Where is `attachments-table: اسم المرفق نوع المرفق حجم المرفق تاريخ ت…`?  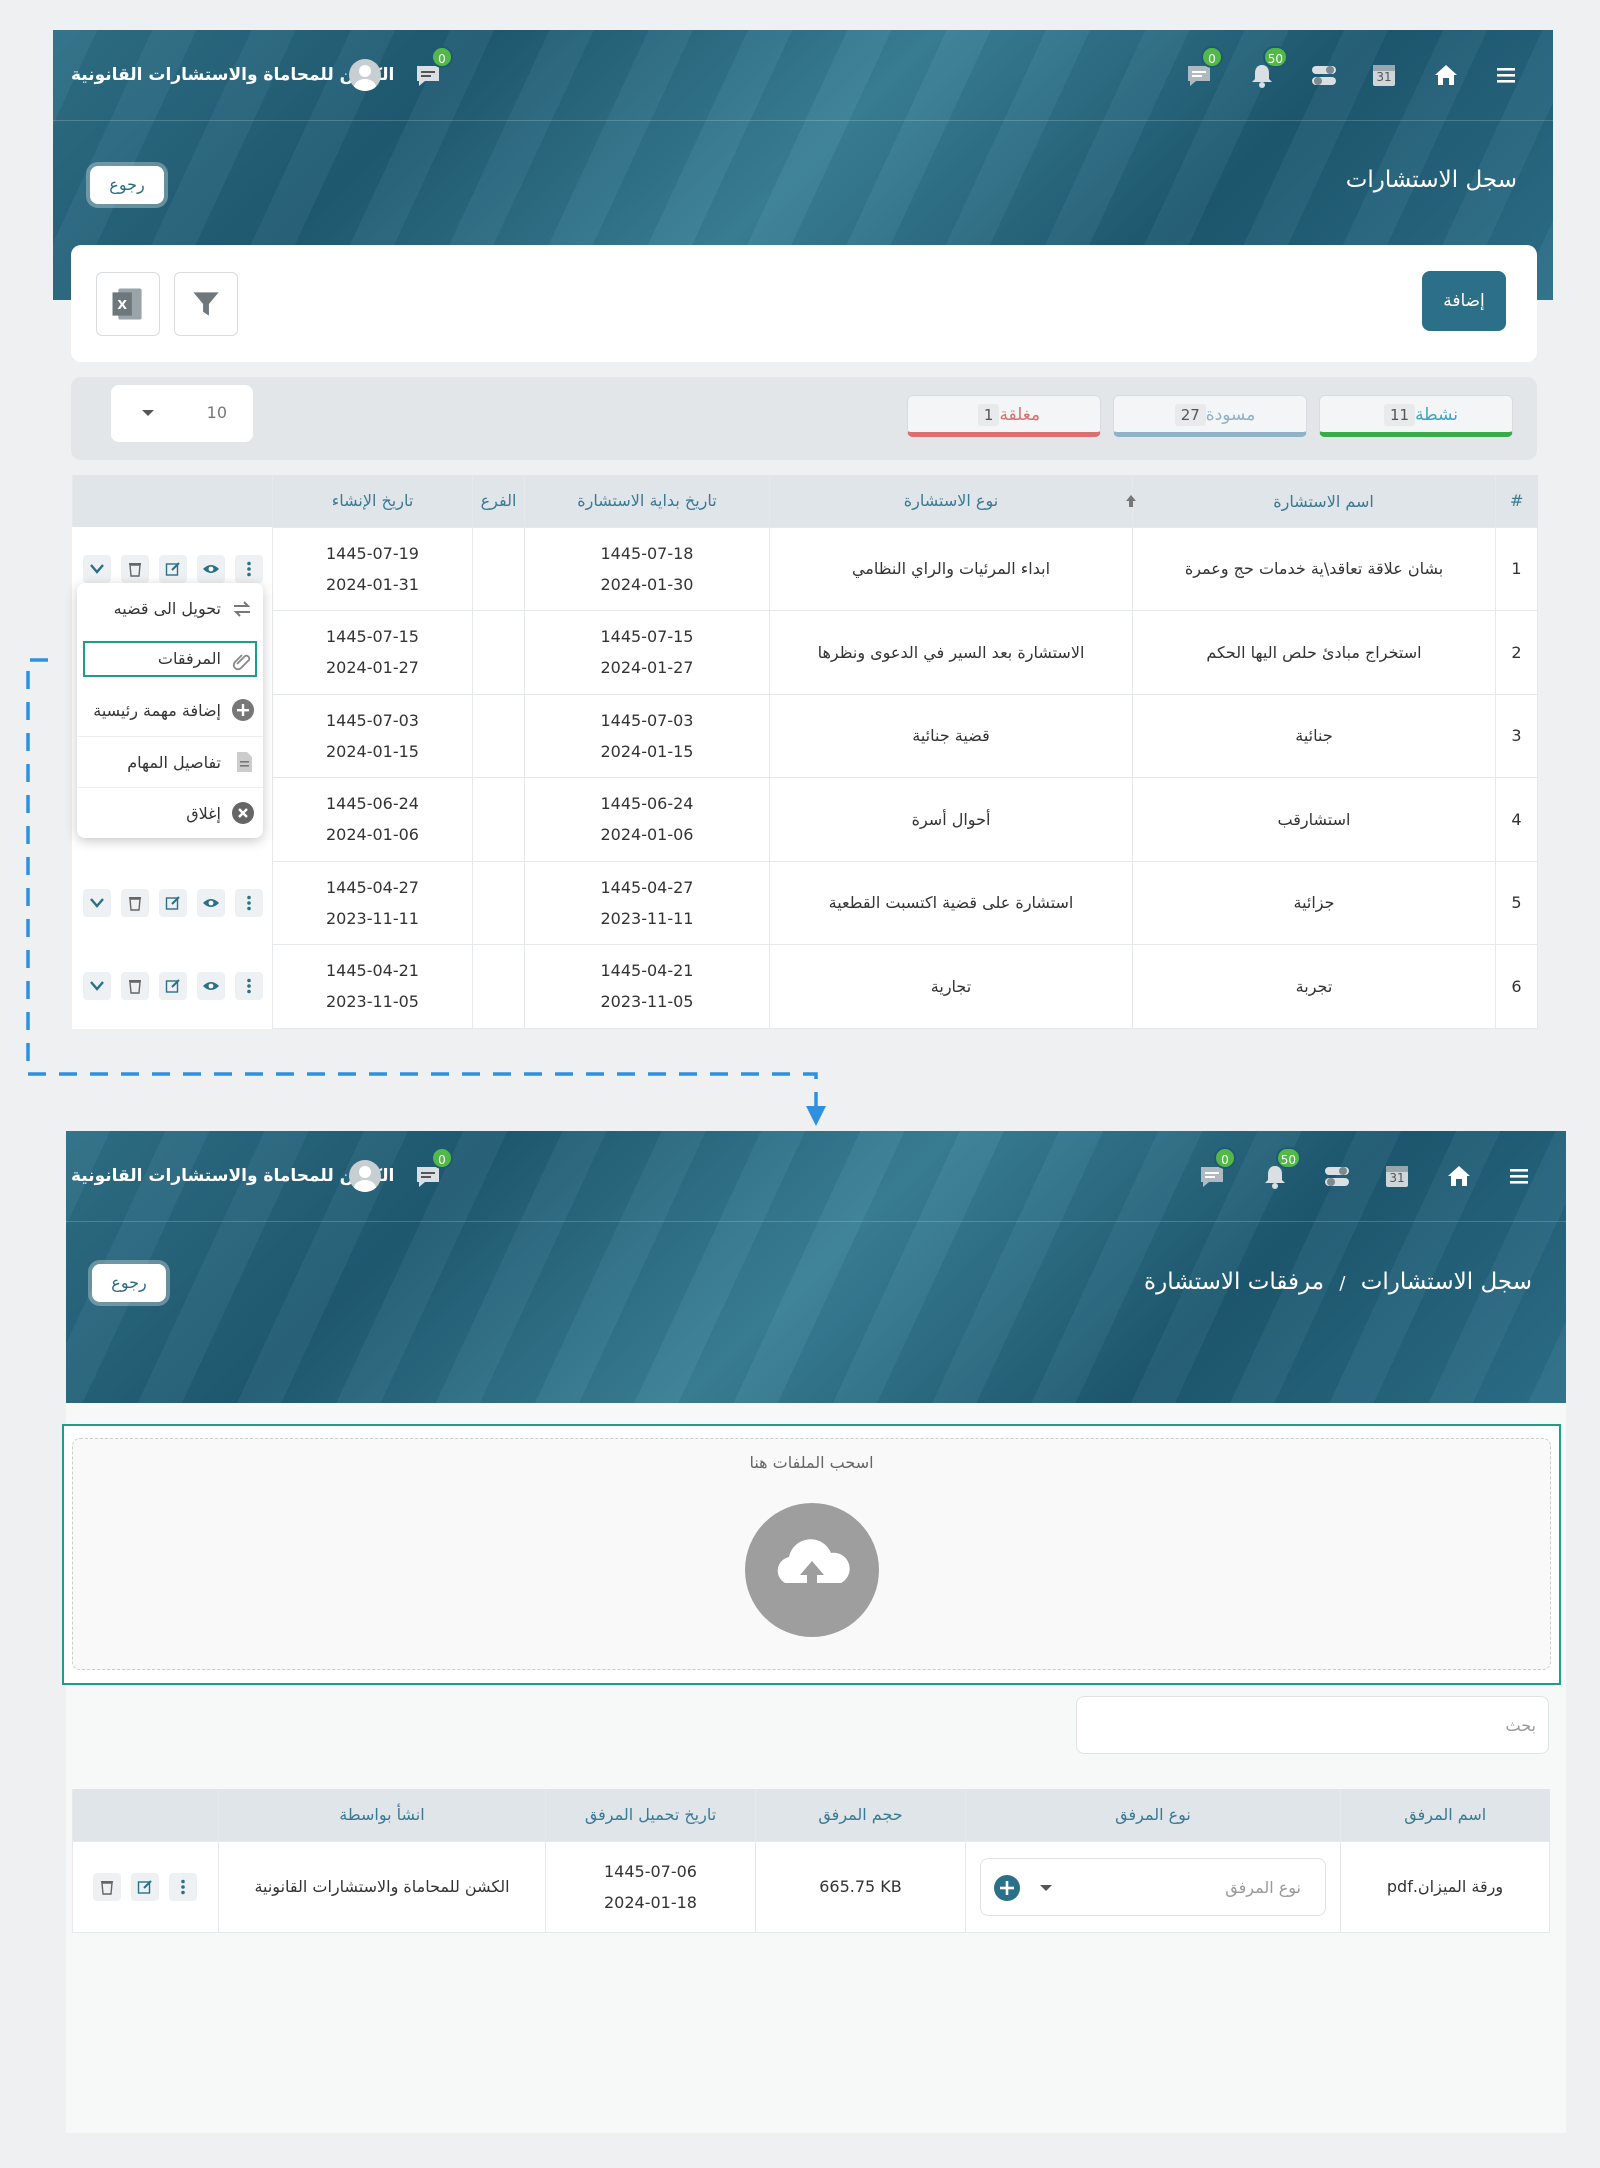 attachments-table: اسم المرفق نوع المرفق حجم المرفق تاريخ ت… is located at coordinates (811, 1861).